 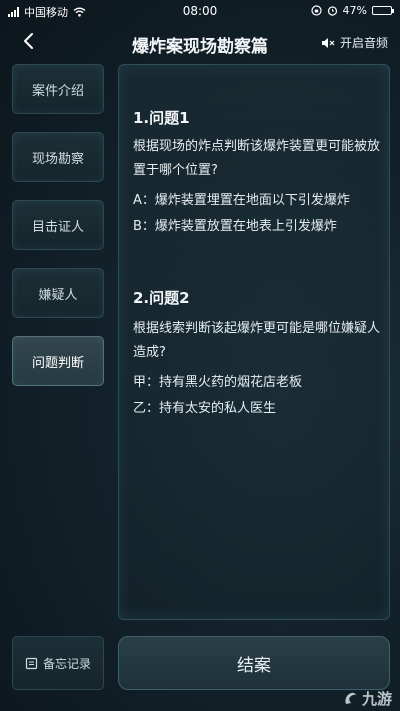 What do you see at coordinates (332, 11) in the screenshot?
I see `alarm-icon` at bounding box center [332, 11].